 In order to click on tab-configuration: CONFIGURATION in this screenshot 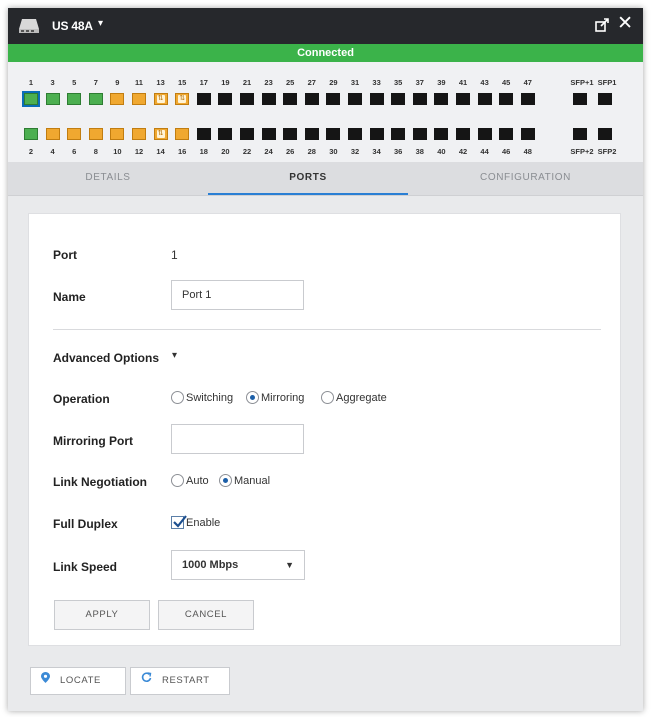, I will do `click(525, 179)`.